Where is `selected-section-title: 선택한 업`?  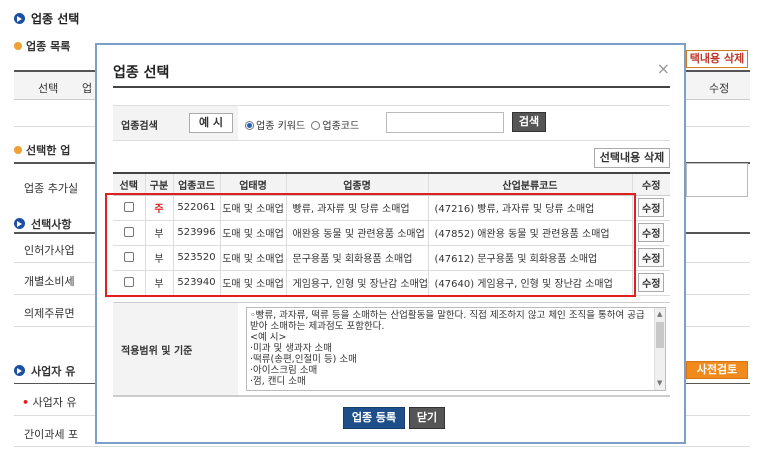
selected-section-title: 선택한 업 is located at coordinates (42, 150).